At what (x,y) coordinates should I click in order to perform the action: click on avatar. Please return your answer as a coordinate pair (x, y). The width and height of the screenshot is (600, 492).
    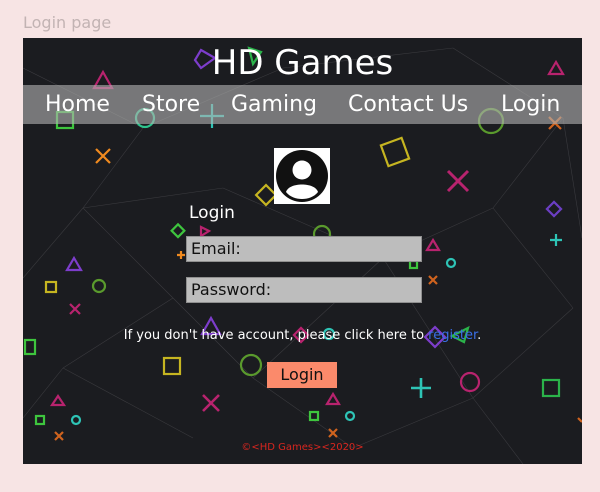
    Looking at the image, I should click on (302, 176).